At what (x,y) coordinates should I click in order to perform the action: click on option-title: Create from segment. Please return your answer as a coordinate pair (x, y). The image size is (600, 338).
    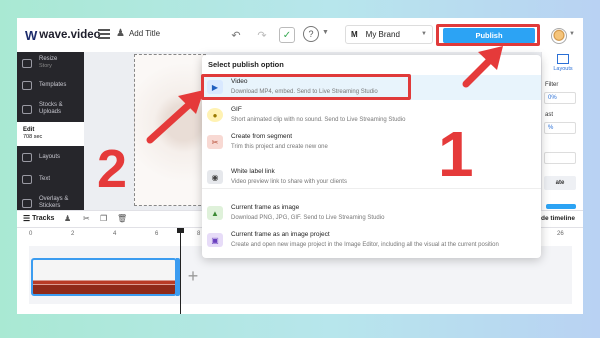
    Looking at the image, I should click on (262, 136).